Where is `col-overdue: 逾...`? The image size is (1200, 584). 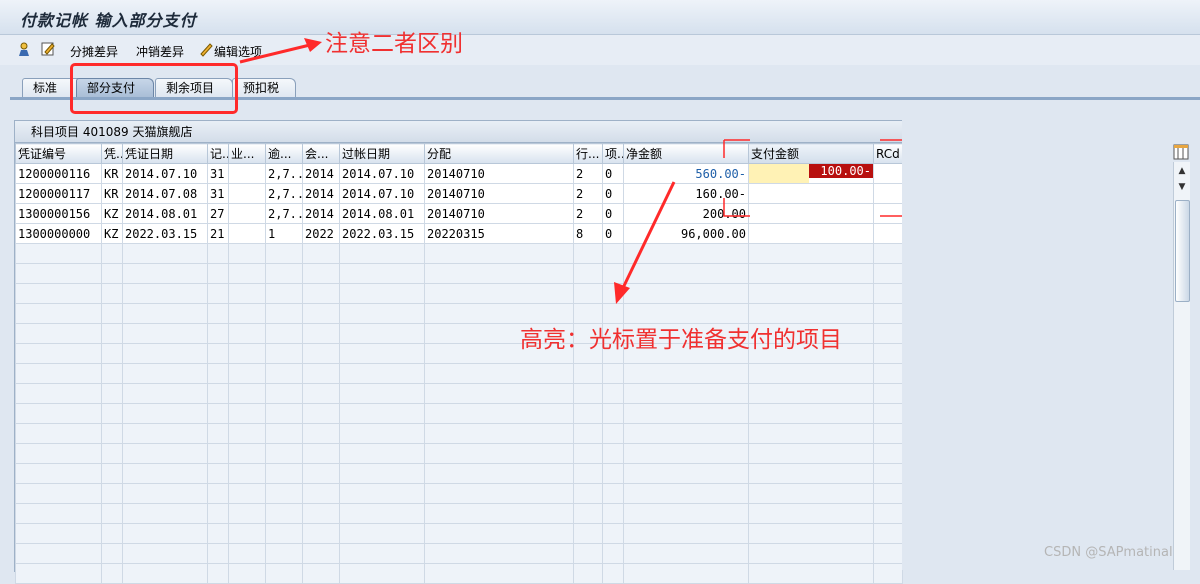
col-overdue: 逾... is located at coordinates (284, 153).